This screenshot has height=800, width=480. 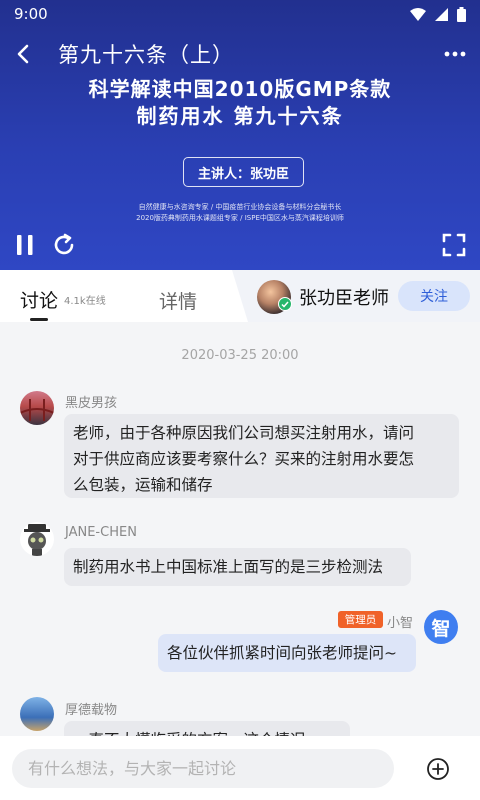 I want to click on message-username: 小智, so click(x=400, y=623).